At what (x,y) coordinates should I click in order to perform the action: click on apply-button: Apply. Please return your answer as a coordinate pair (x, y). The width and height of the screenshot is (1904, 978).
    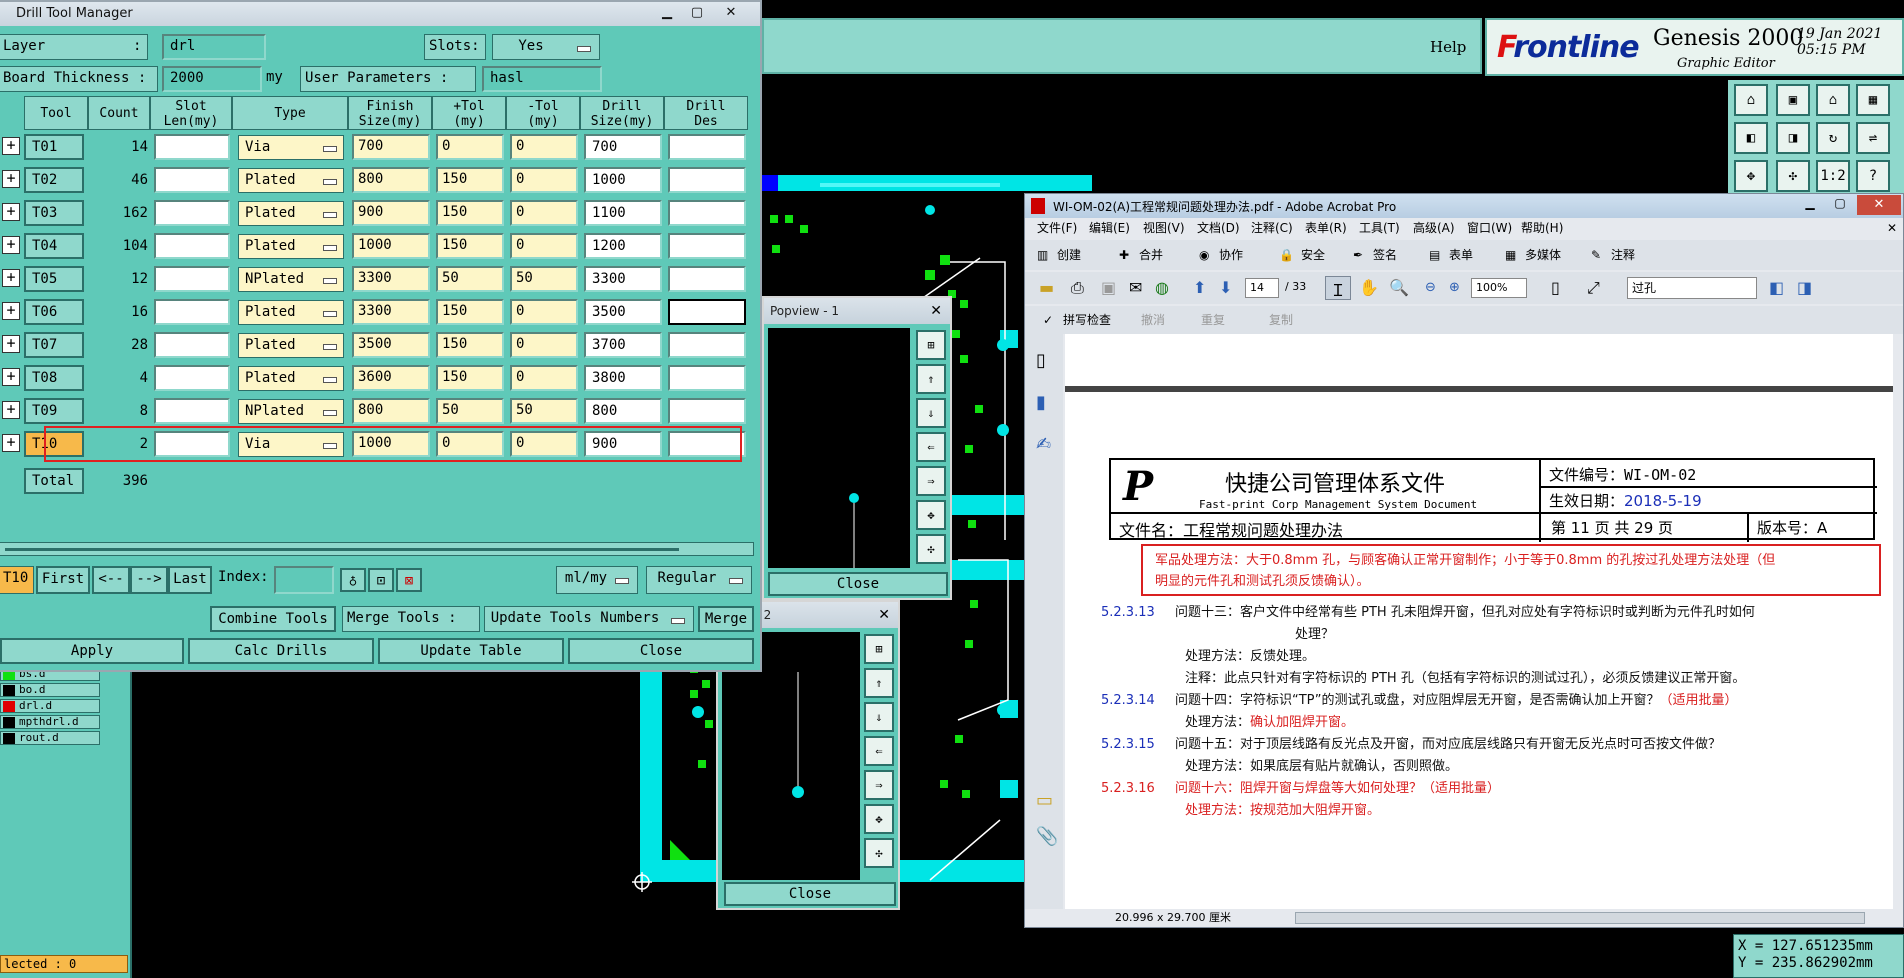
    Looking at the image, I should click on (92, 651).